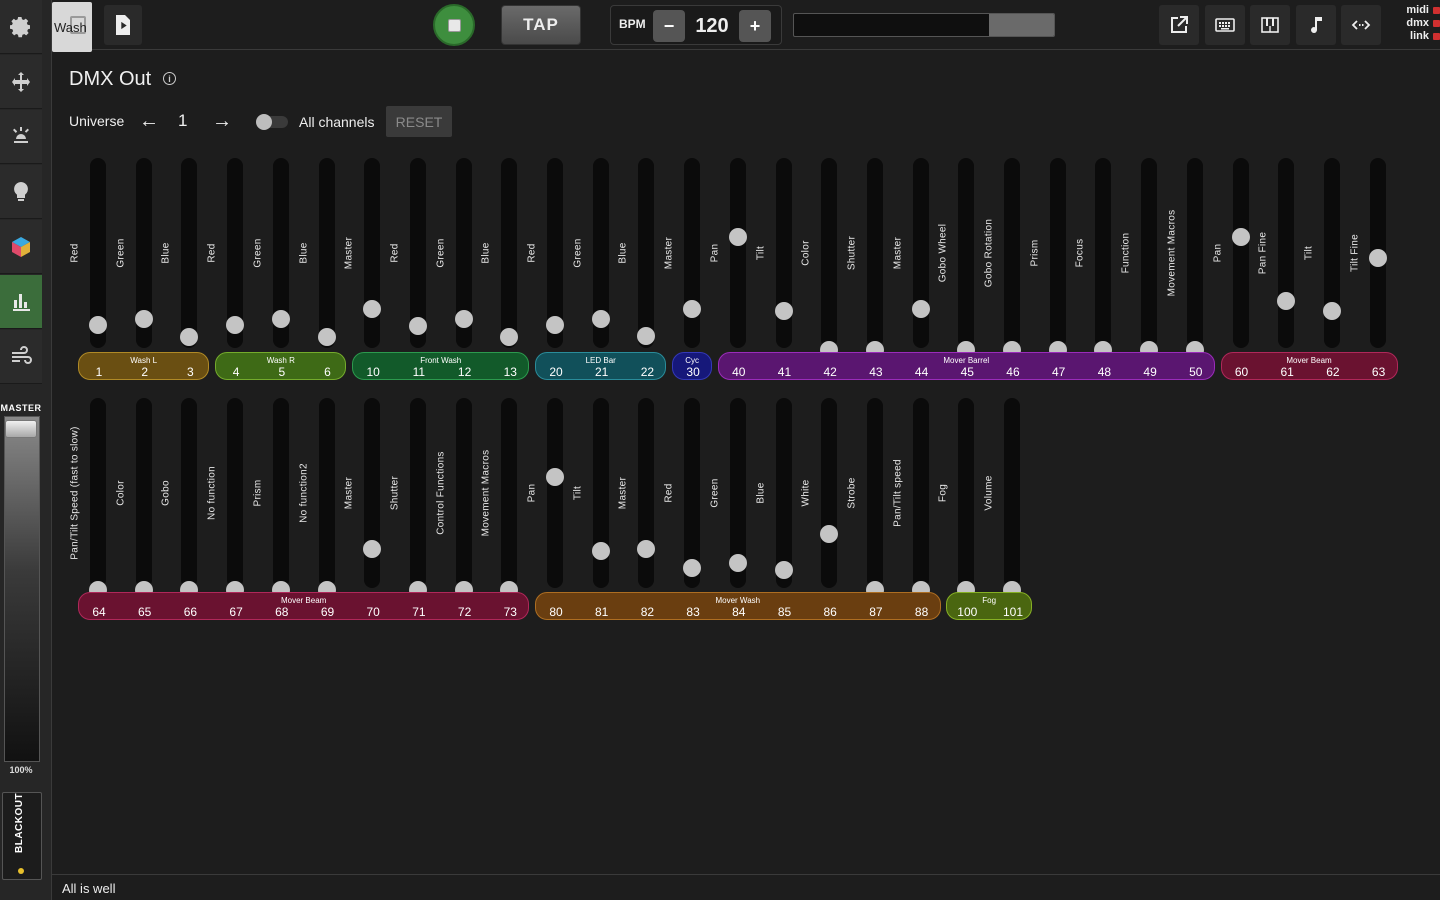 The height and width of the screenshot is (900, 1440). Describe the element at coordinates (441, 366) in the screenshot. I see `fixture-group: Front Wash 10 11 12 13` at that location.